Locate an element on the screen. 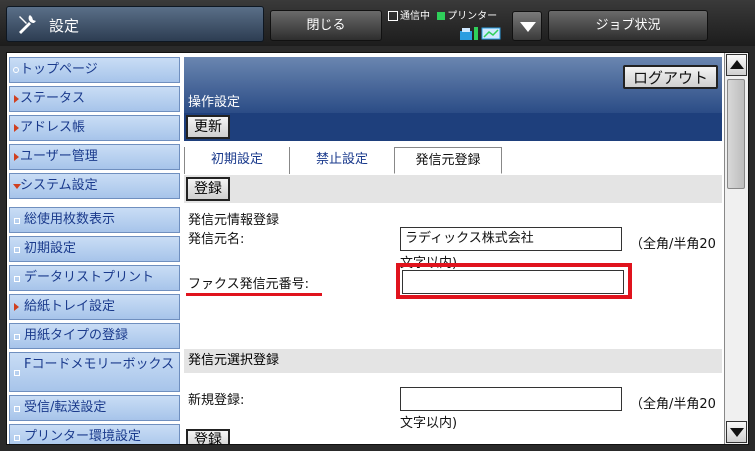 The width and height of the screenshot is (755, 451). settings-title: 設定 is located at coordinates (135, 24).